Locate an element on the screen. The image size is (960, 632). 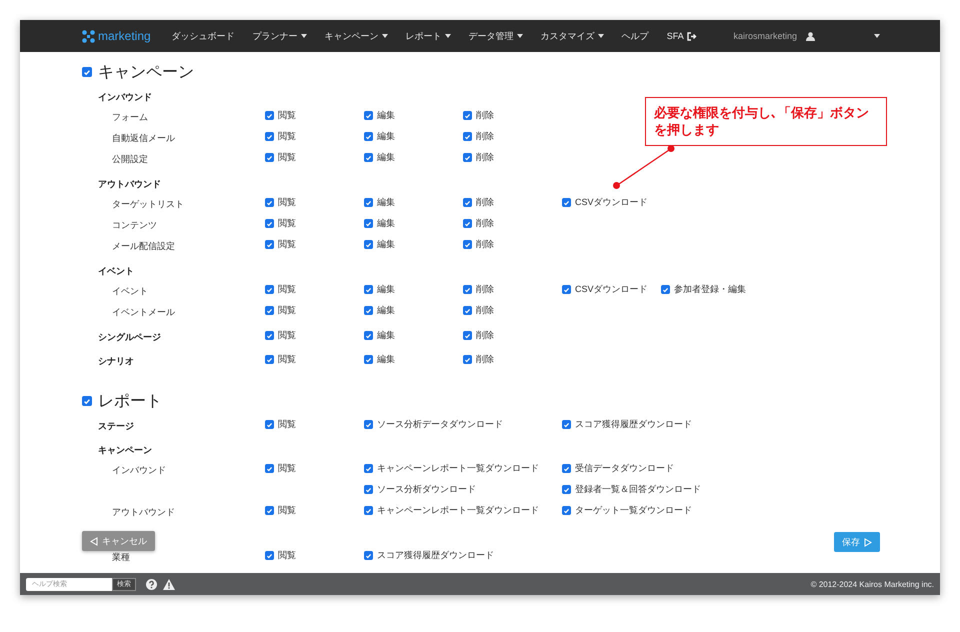
group-label: ステージ is located at coordinates (116, 425).